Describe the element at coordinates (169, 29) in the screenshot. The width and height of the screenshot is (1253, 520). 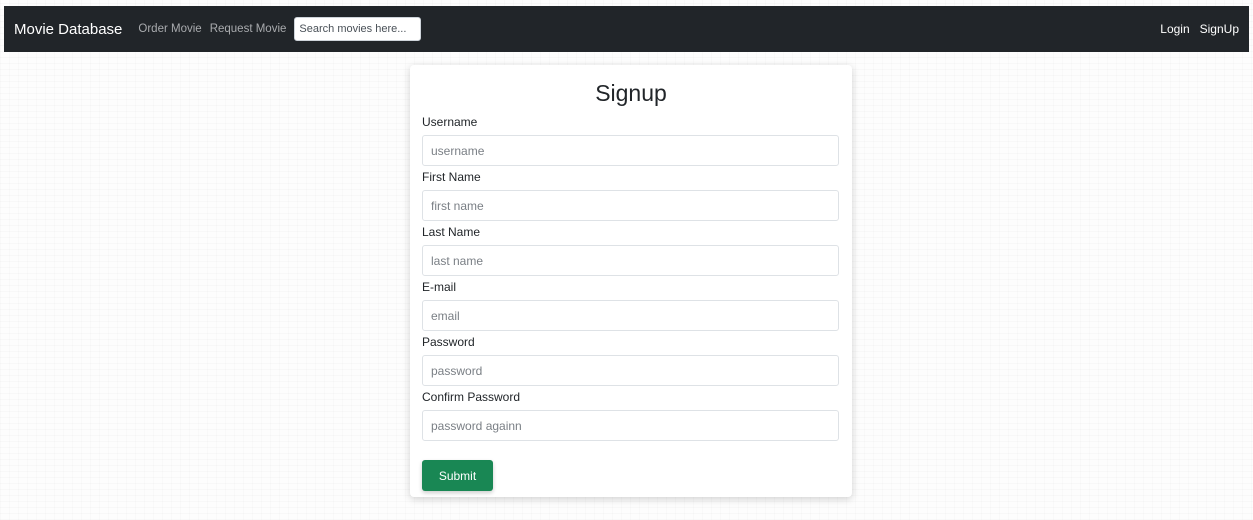
I see `nav-link-order-movie: Order Movie` at that location.